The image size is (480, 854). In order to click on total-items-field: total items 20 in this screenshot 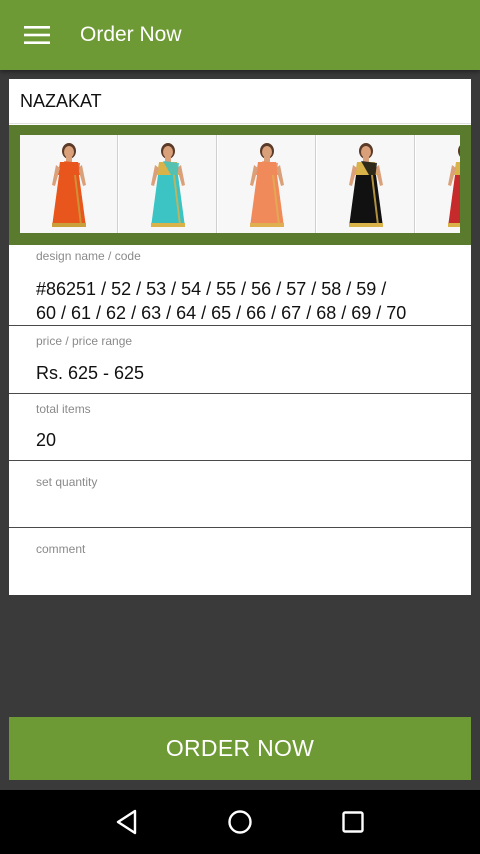, I will do `click(240, 427)`.